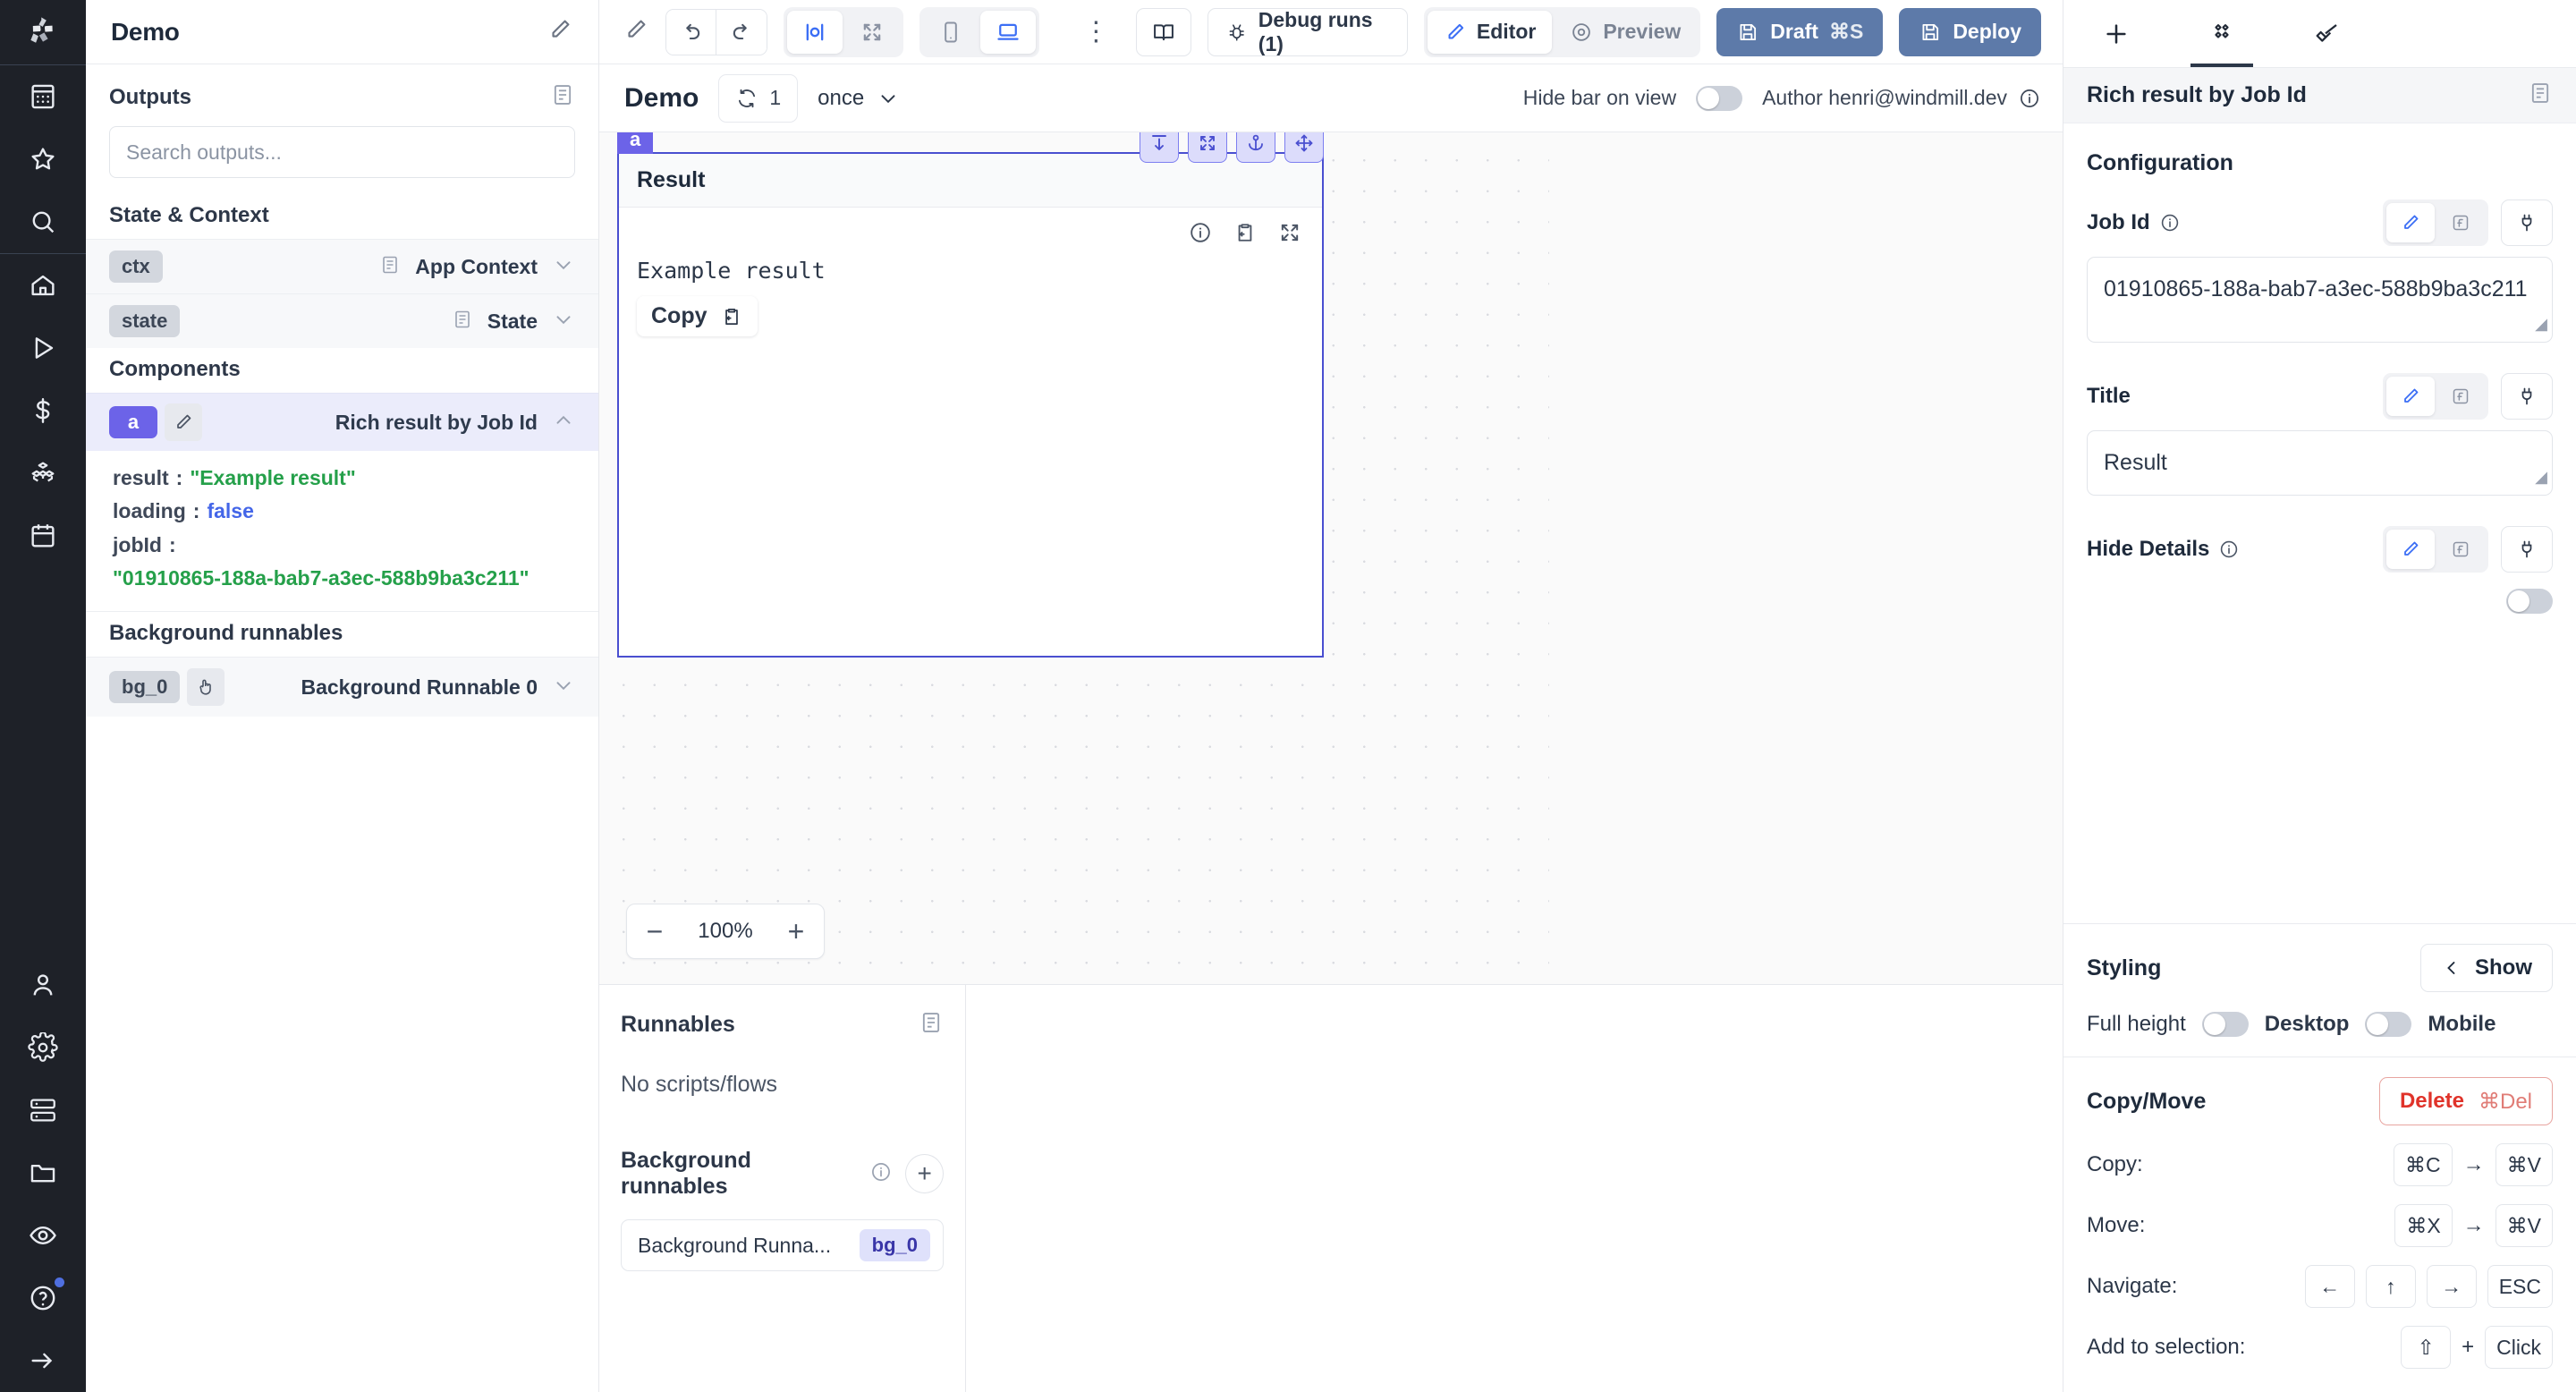 Image resolution: width=2576 pixels, height=1392 pixels. Describe the element at coordinates (1625, 32) in the screenshot. I see `tab-preview: Preview` at that location.